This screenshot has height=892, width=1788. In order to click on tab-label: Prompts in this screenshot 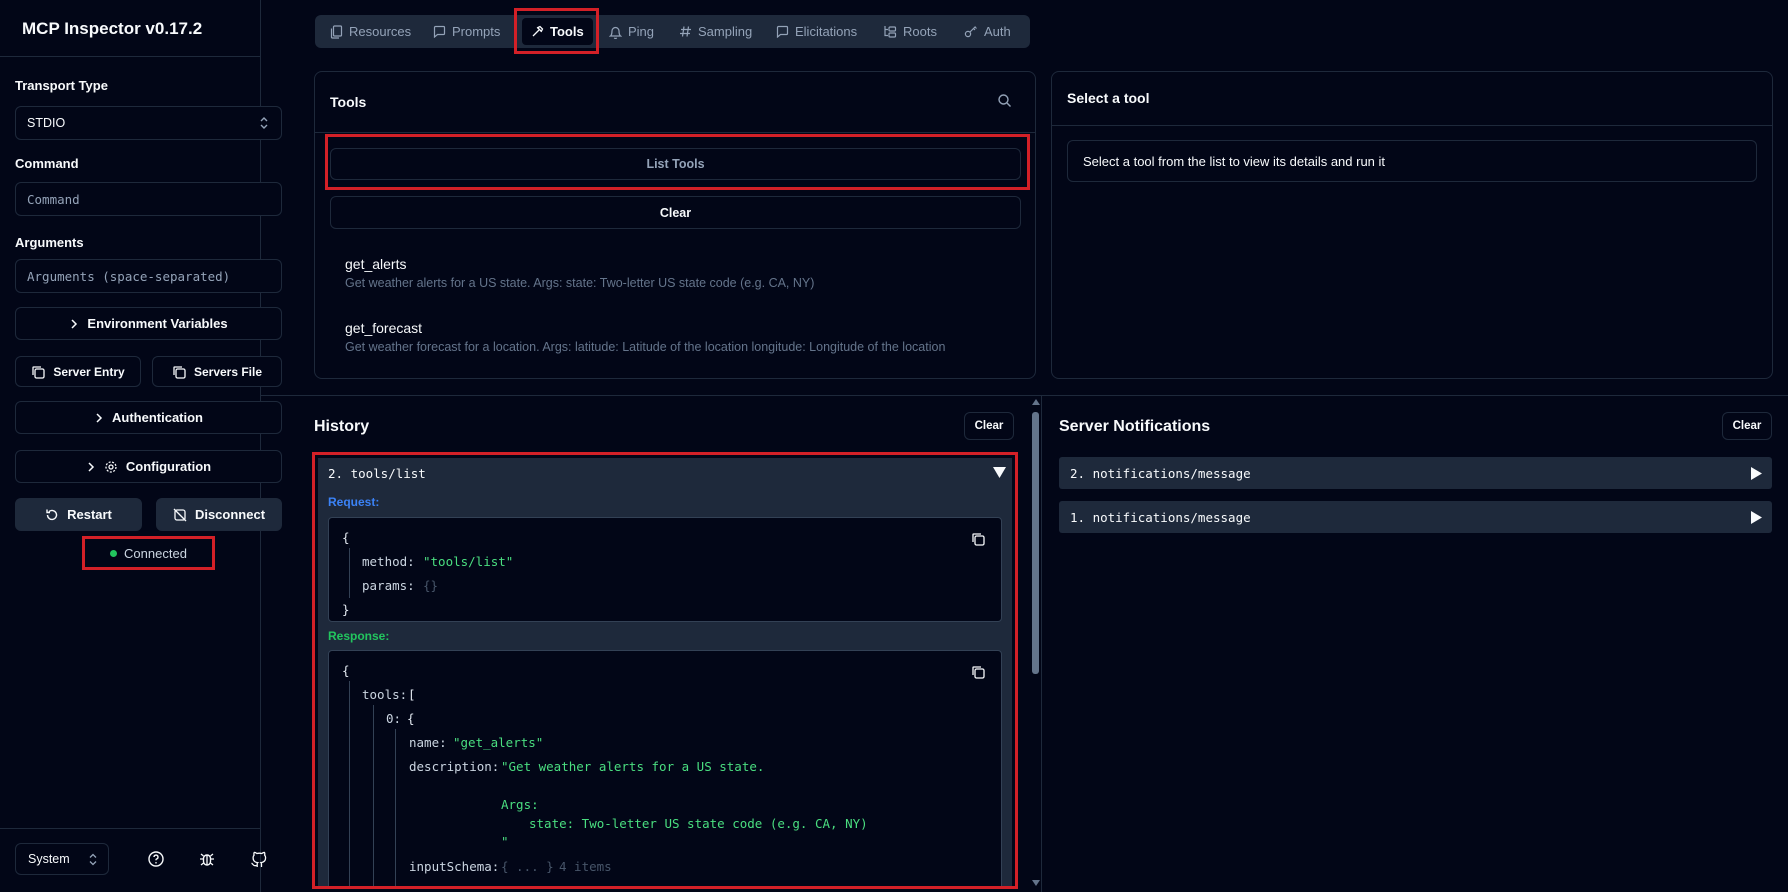, I will do `click(476, 31)`.